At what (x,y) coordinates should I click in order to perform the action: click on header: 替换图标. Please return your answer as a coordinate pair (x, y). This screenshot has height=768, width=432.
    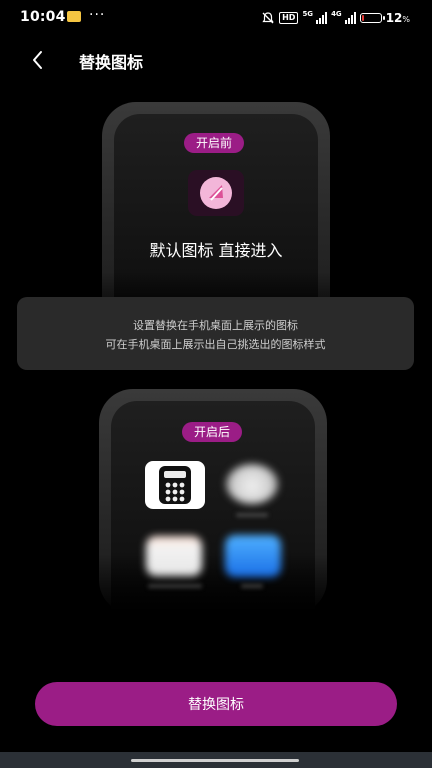
    Looking at the image, I should click on (216, 60).